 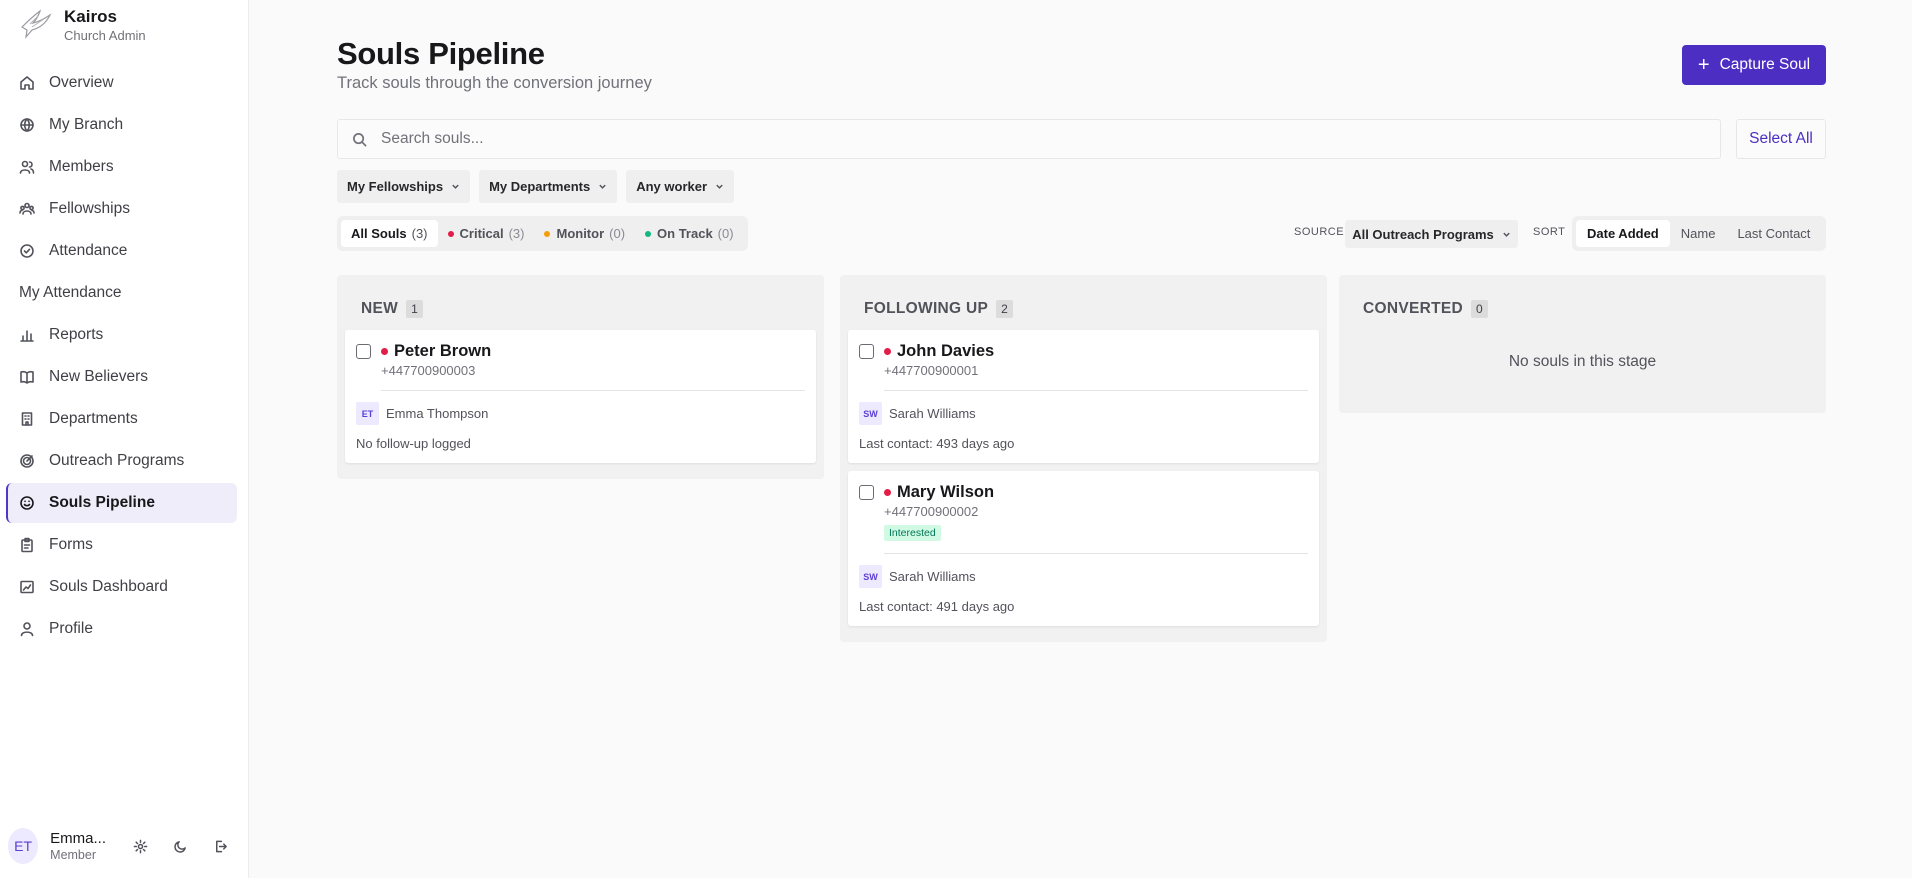 What do you see at coordinates (450, 233) in the screenshot?
I see `critical-dot-icon` at bounding box center [450, 233].